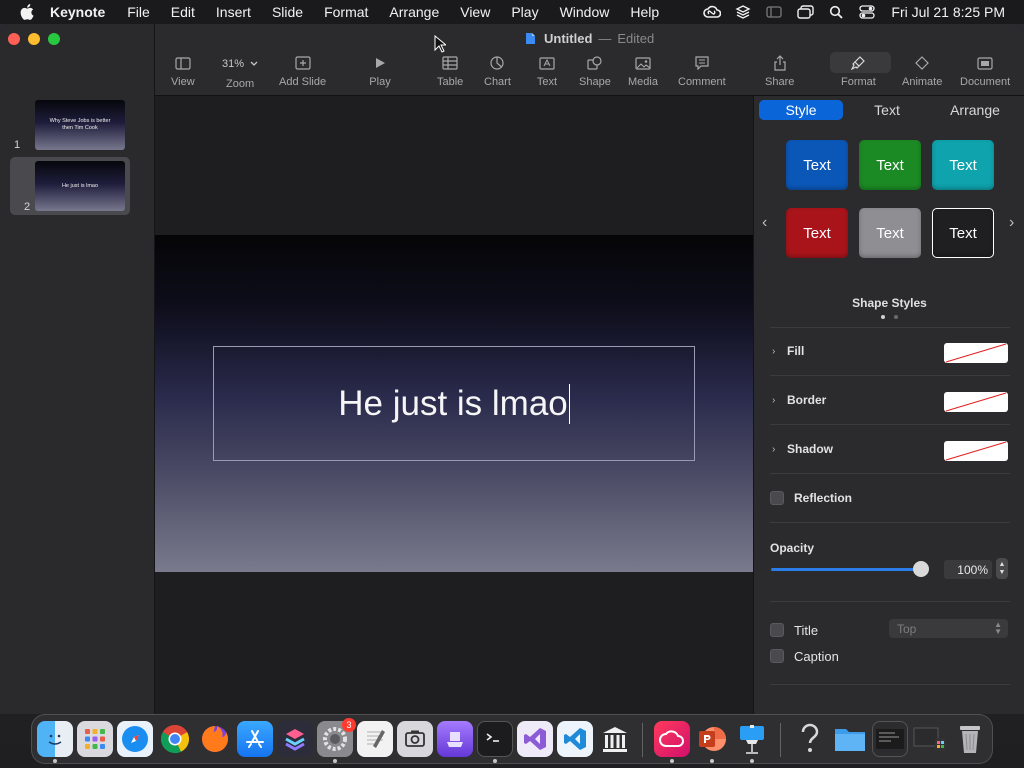 This screenshot has height=768, width=1024. I want to click on reflection-checkbox, so click(777, 498).